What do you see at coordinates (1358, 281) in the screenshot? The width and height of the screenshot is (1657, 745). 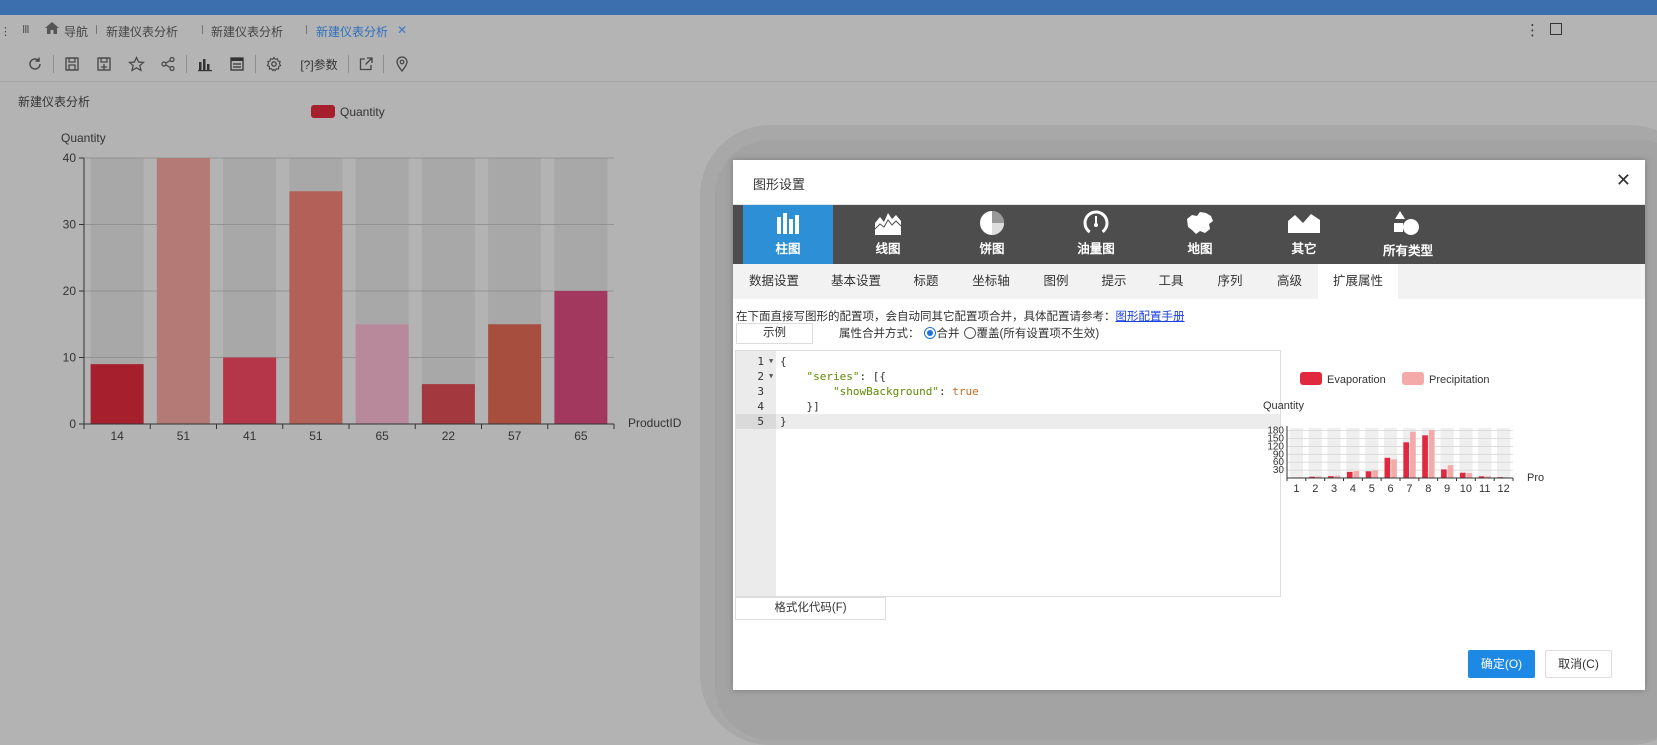 I see `subtab-9: 扩展属性` at bounding box center [1358, 281].